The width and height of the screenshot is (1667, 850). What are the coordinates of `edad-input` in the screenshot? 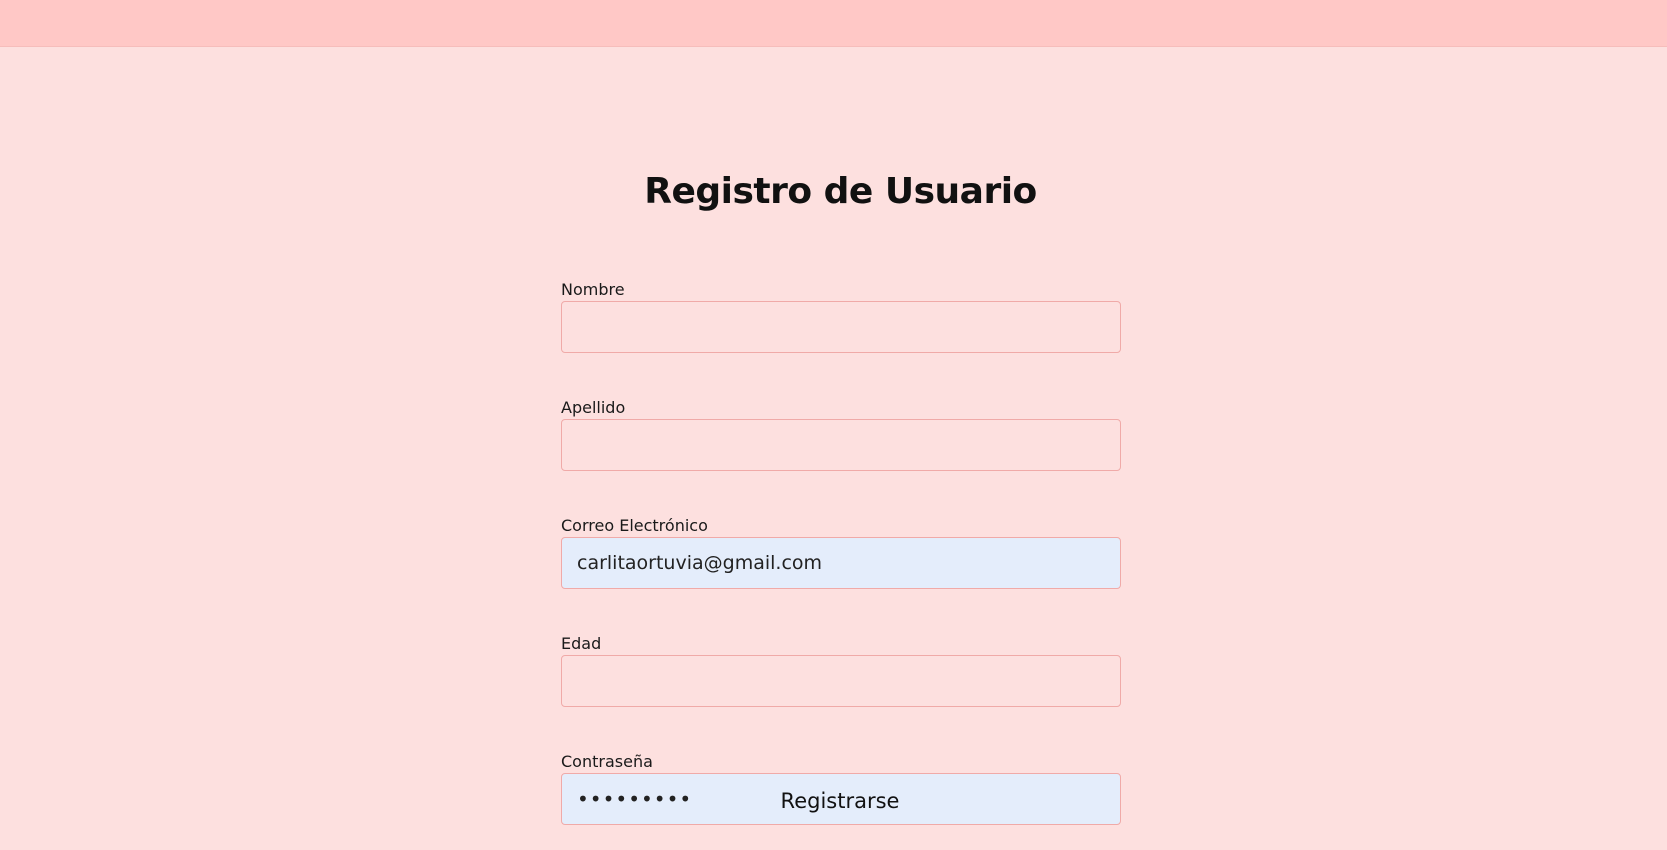 It's located at (841, 681).